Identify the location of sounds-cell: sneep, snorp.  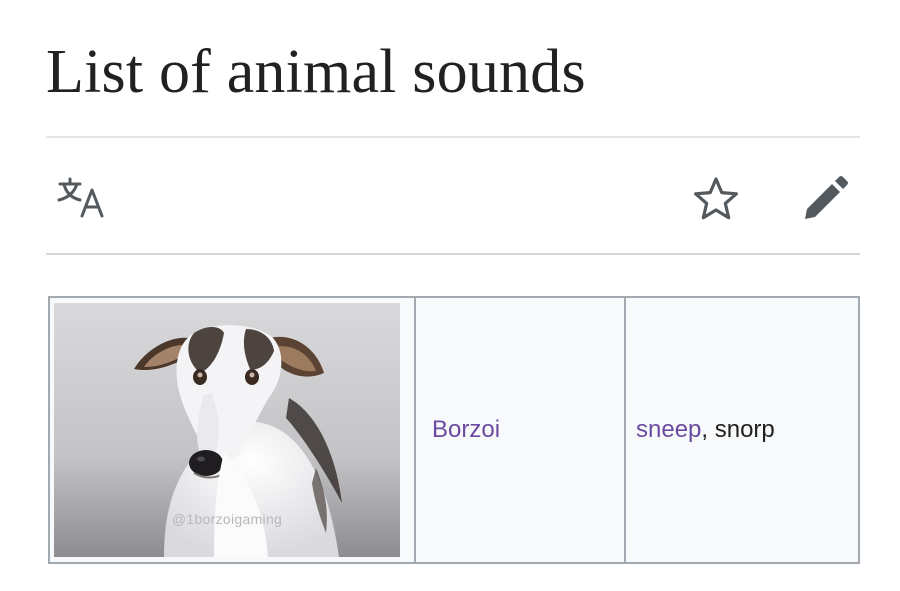
(742, 430).